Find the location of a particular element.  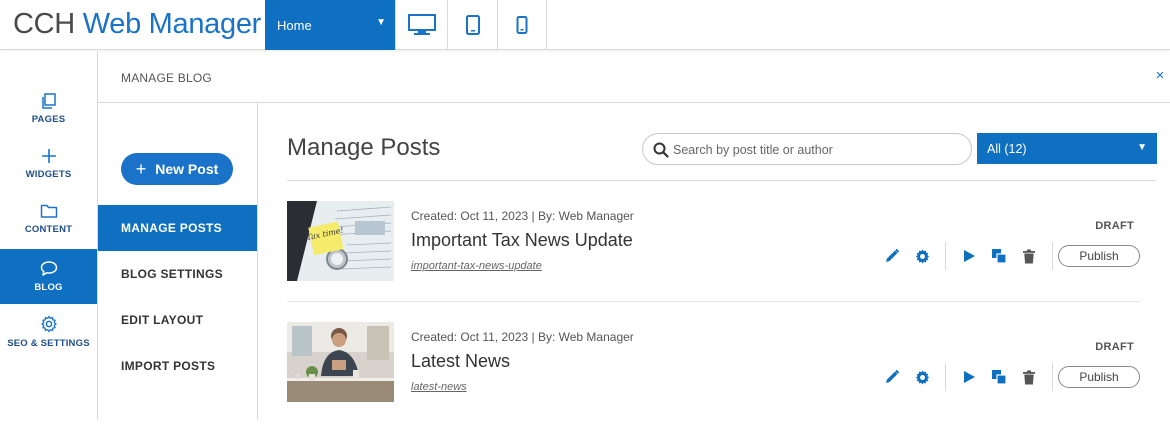

nav-item-widgets: WIDGETS is located at coordinates (48, 163).